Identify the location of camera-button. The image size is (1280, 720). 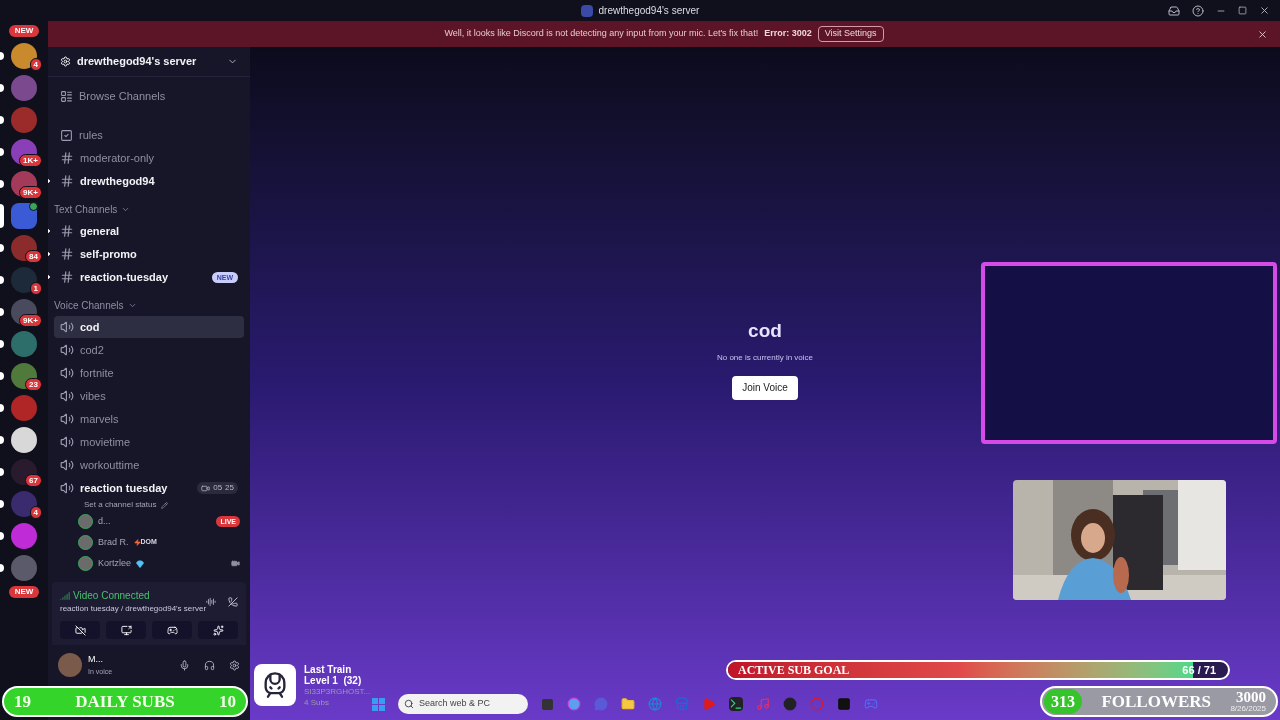
(80, 630).